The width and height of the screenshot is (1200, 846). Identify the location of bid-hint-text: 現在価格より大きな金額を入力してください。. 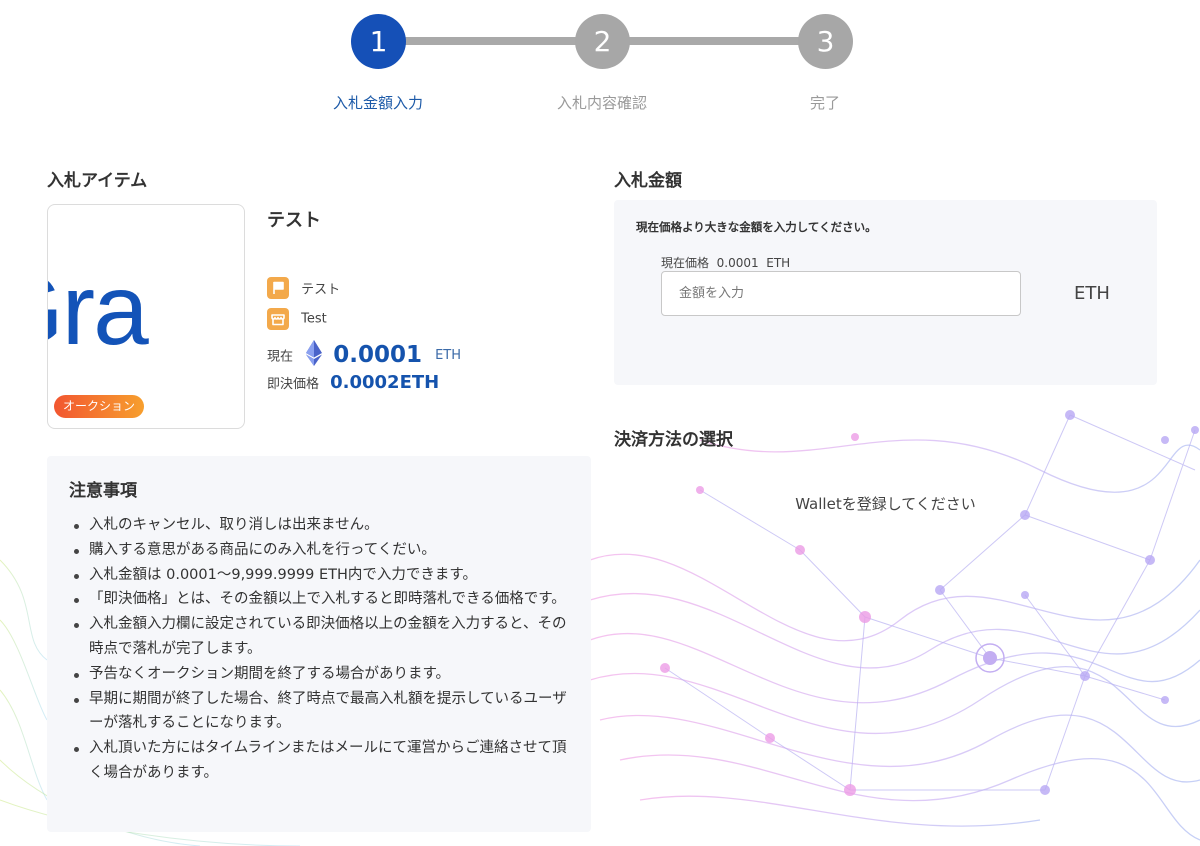
(756, 227).